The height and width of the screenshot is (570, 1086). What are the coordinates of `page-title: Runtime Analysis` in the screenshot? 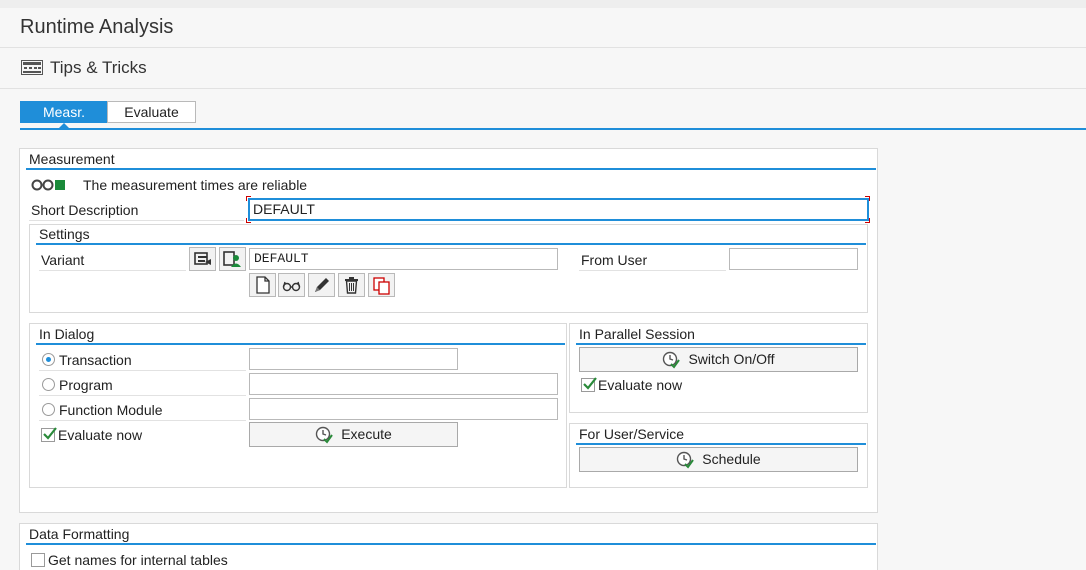 It's located at (97, 27).